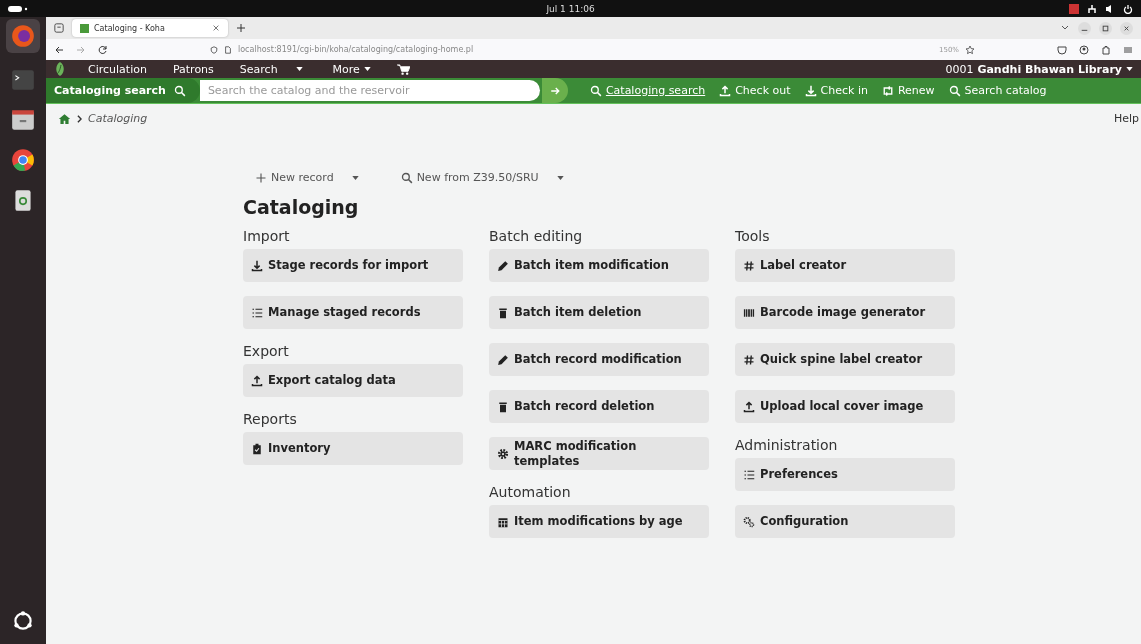 The image size is (1141, 644). What do you see at coordinates (403, 69) in the screenshot?
I see `cart-icon` at bounding box center [403, 69].